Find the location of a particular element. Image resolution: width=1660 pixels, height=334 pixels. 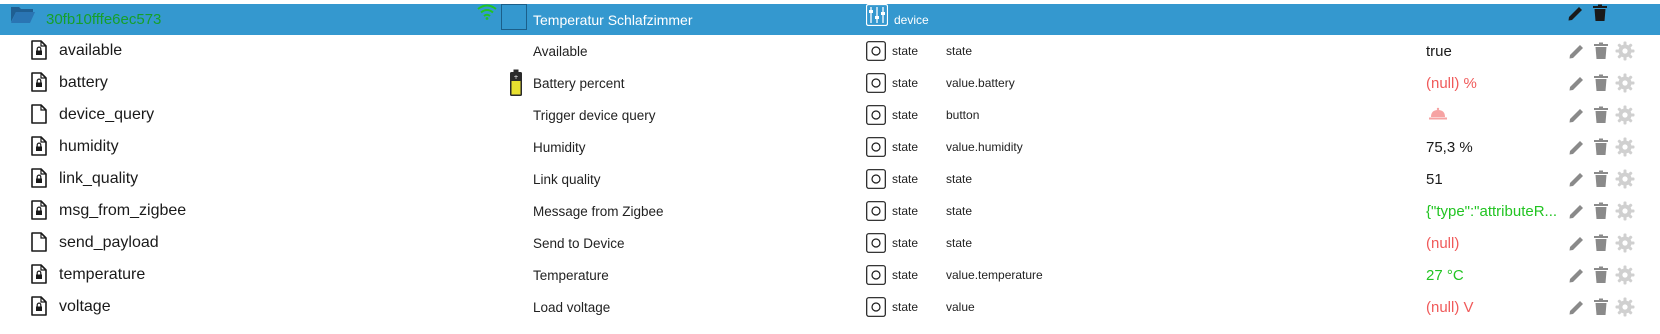

state-value: (null) V is located at coordinates (1450, 307).